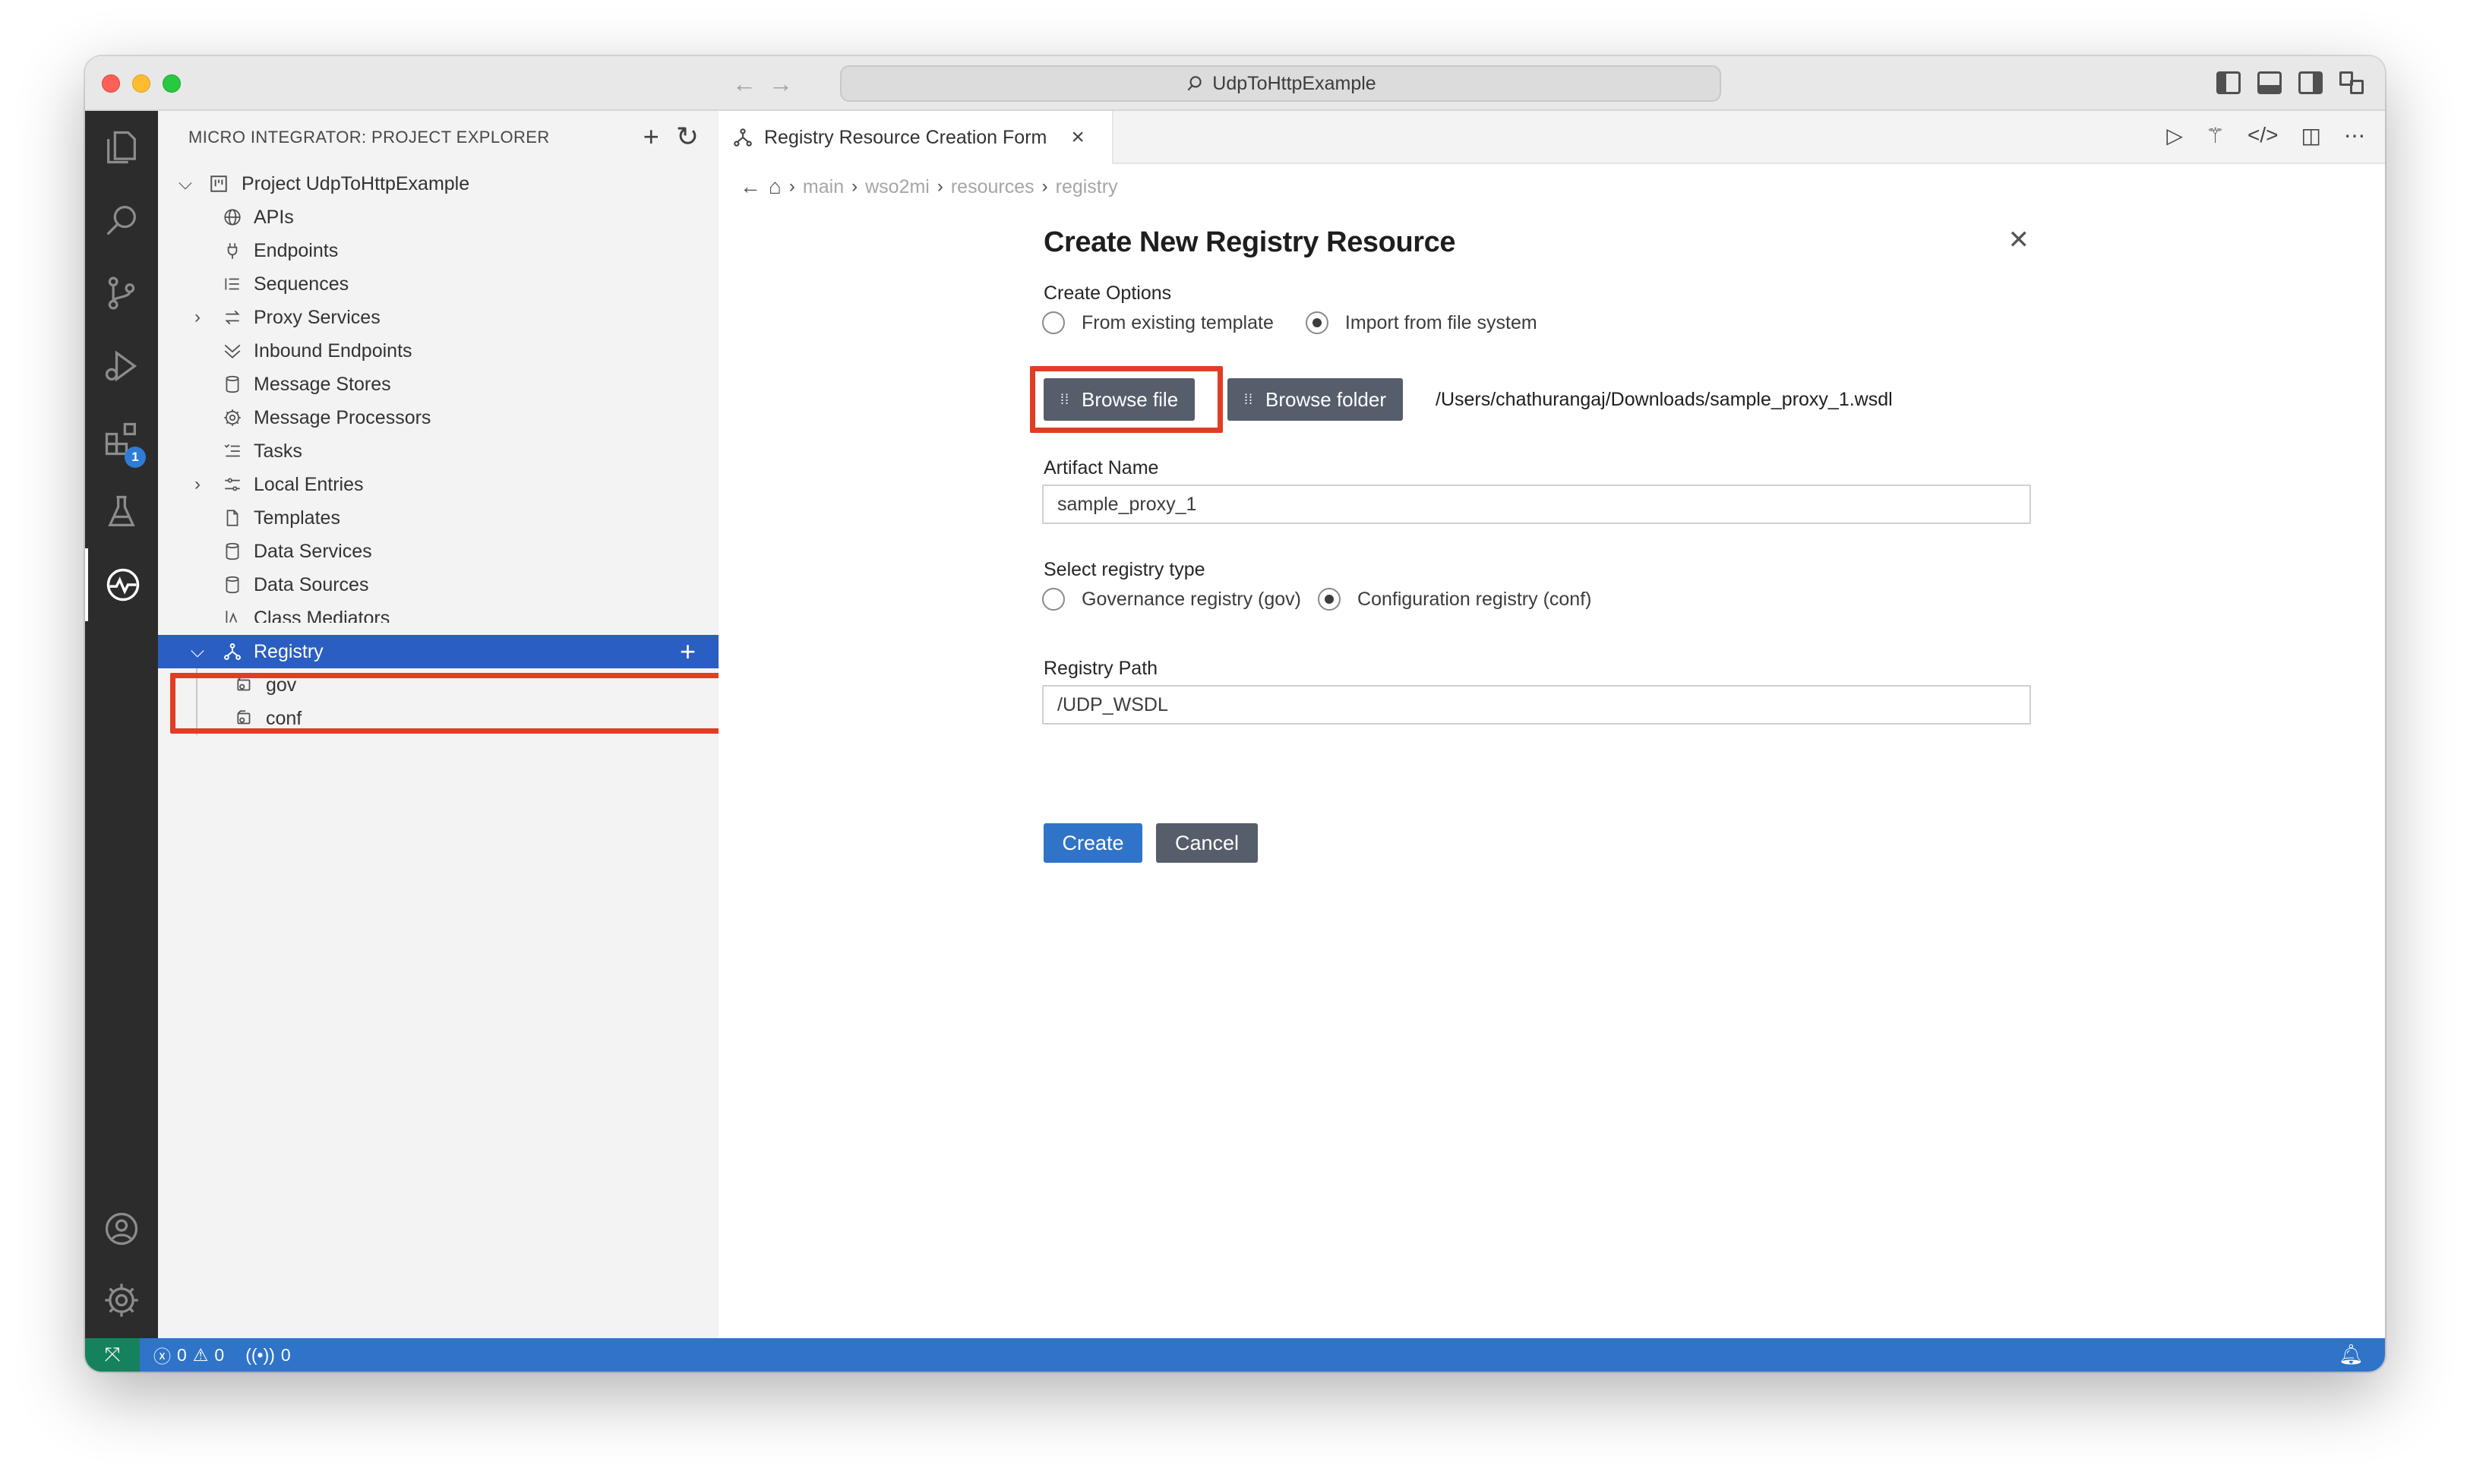 This screenshot has height=1484, width=2467. Describe the element at coordinates (1329, 599) in the screenshot. I see `radio-configuration-registry` at that location.